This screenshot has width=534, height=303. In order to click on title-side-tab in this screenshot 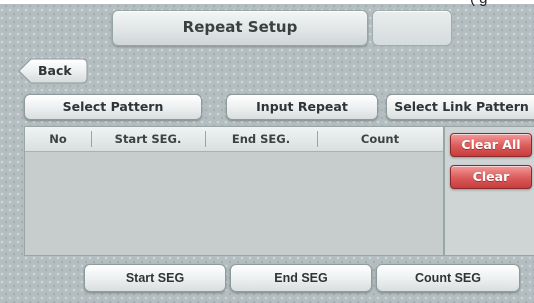, I will do `click(412, 28)`.